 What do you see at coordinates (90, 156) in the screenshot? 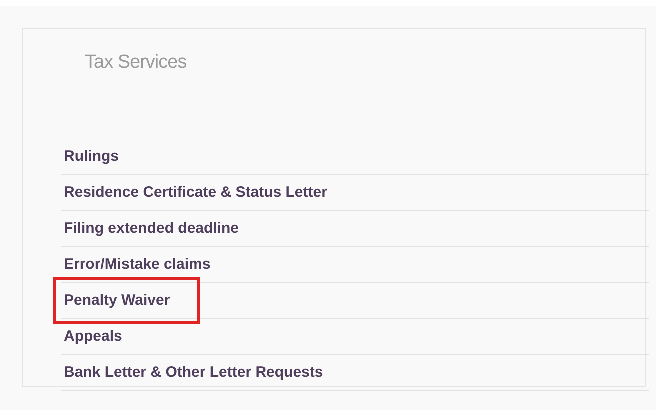
I see `service-link: Rulings` at bounding box center [90, 156].